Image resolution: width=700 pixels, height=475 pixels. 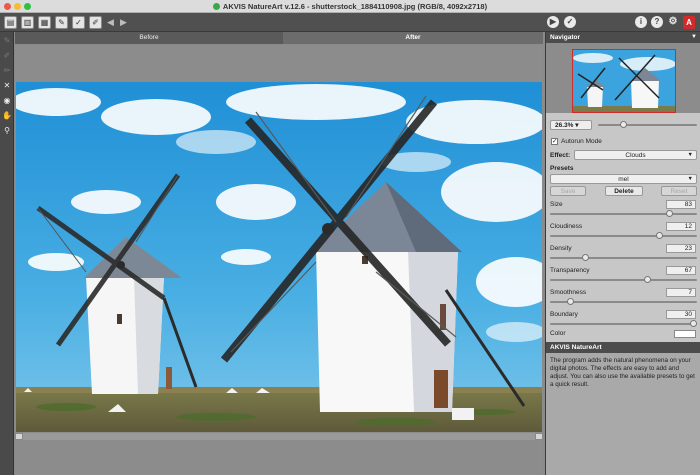 I want to click on preset-select: mel ▼, so click(x=623, y=179).